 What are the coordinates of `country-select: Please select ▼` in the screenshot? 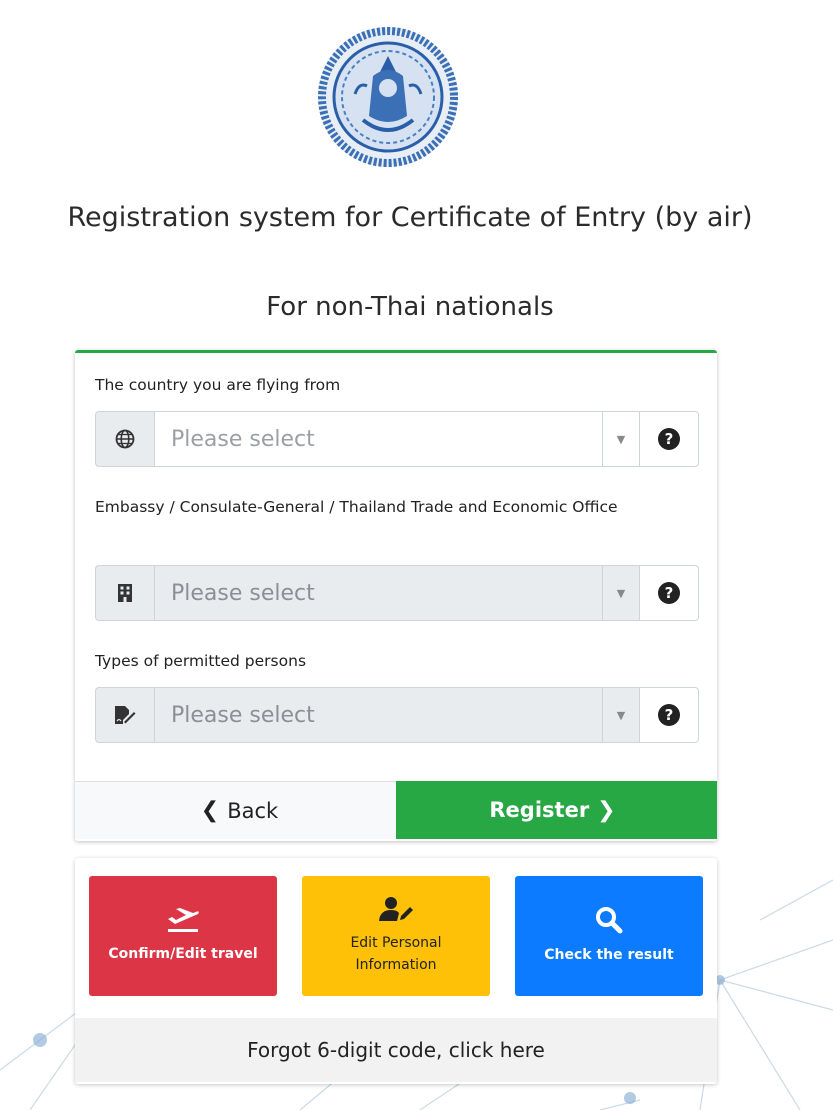 It's located at (397, 439).